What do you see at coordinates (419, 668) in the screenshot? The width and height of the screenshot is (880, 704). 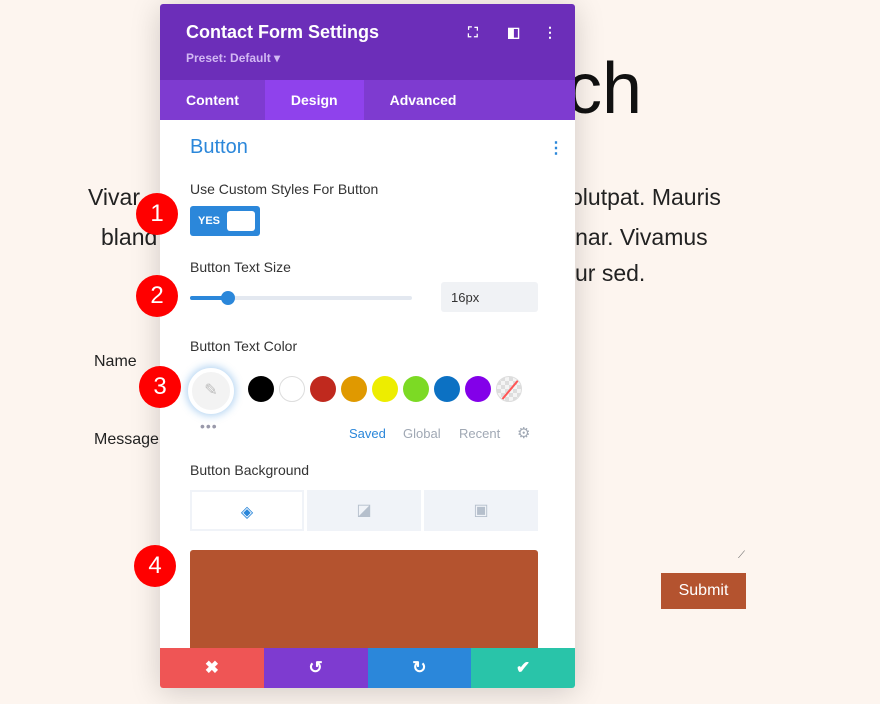 I see `redo-icon: ↻` at bounding box center [419, 668].